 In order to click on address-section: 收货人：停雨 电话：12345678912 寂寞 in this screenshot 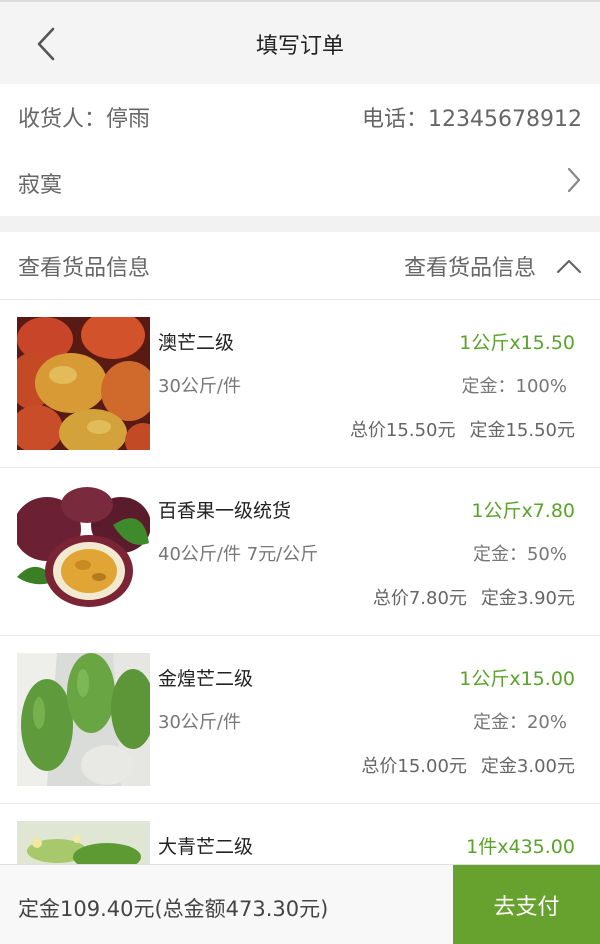, I will do `click(300, 150)`.